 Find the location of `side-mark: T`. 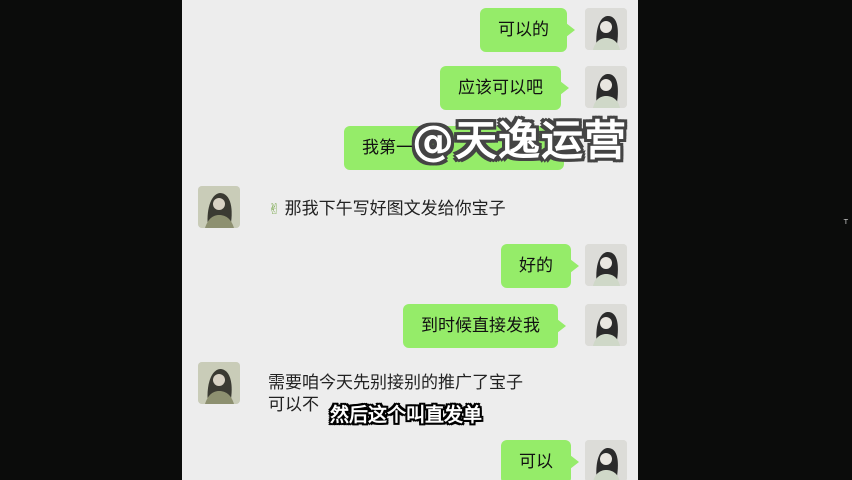

side-mark: T is located at coordinates (845, 222).